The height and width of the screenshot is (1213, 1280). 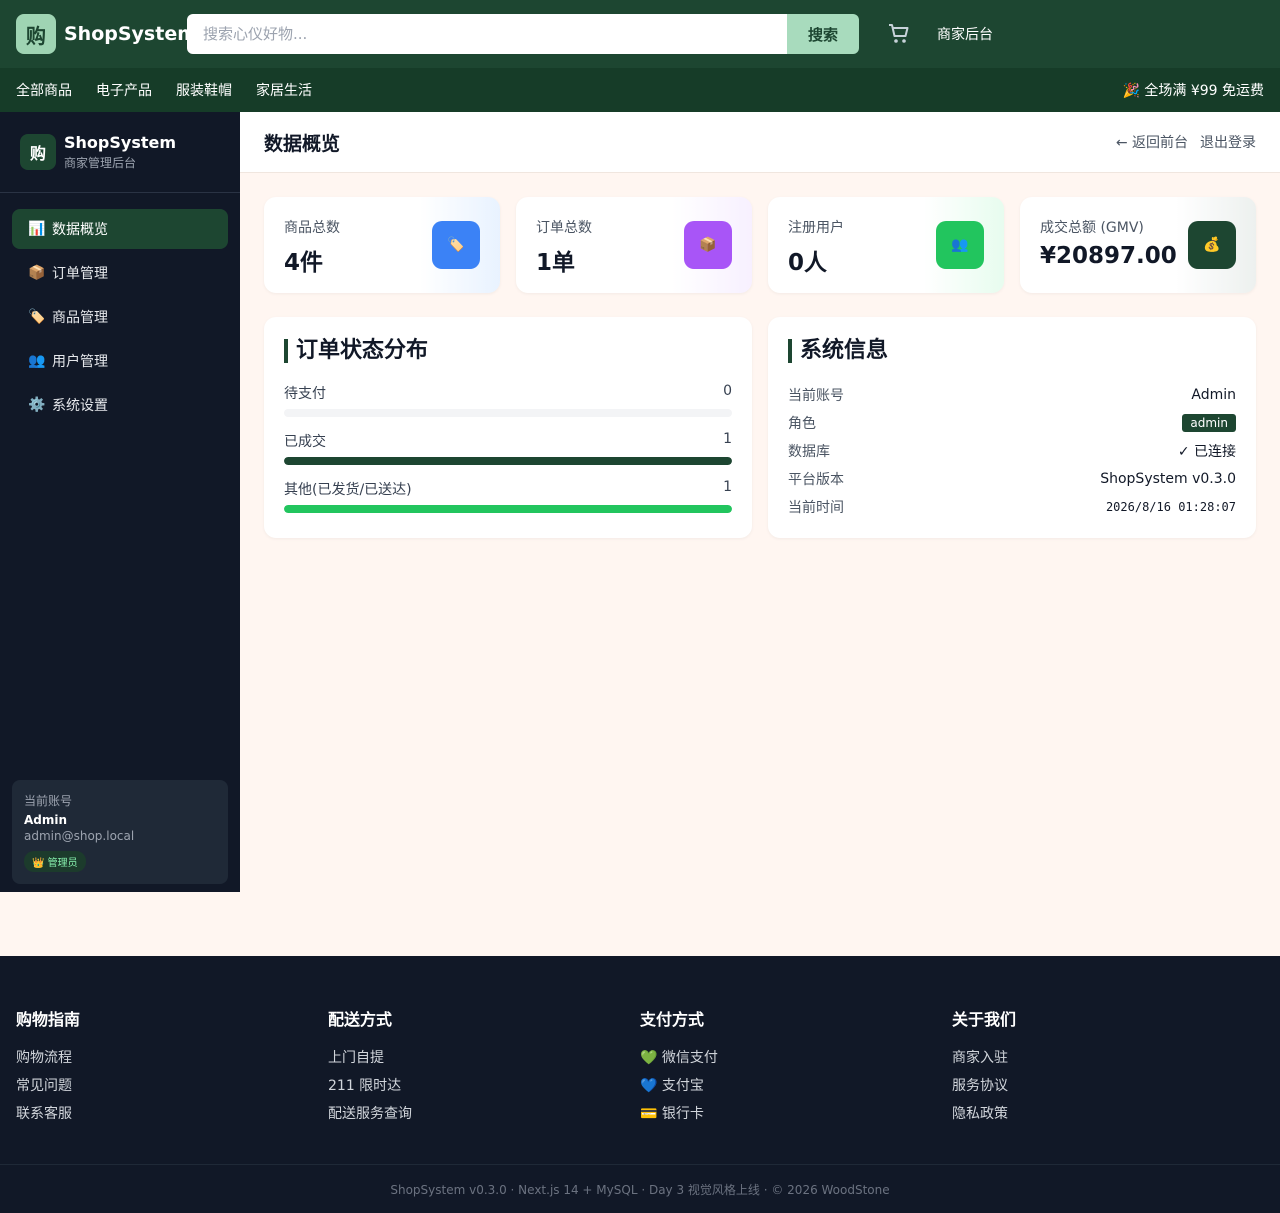 What do you see at coordinates (79, 836) in the screenshot?
I see `account-email: admin@shop.local` at bounding box center [79, 836].